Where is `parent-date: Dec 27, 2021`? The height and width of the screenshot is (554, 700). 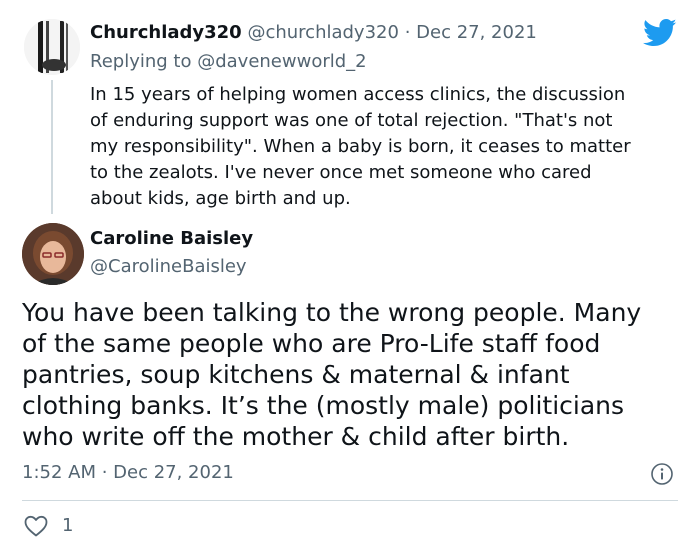
parent-date: Dec 27, 2021 is located at coordinates (476, 32).